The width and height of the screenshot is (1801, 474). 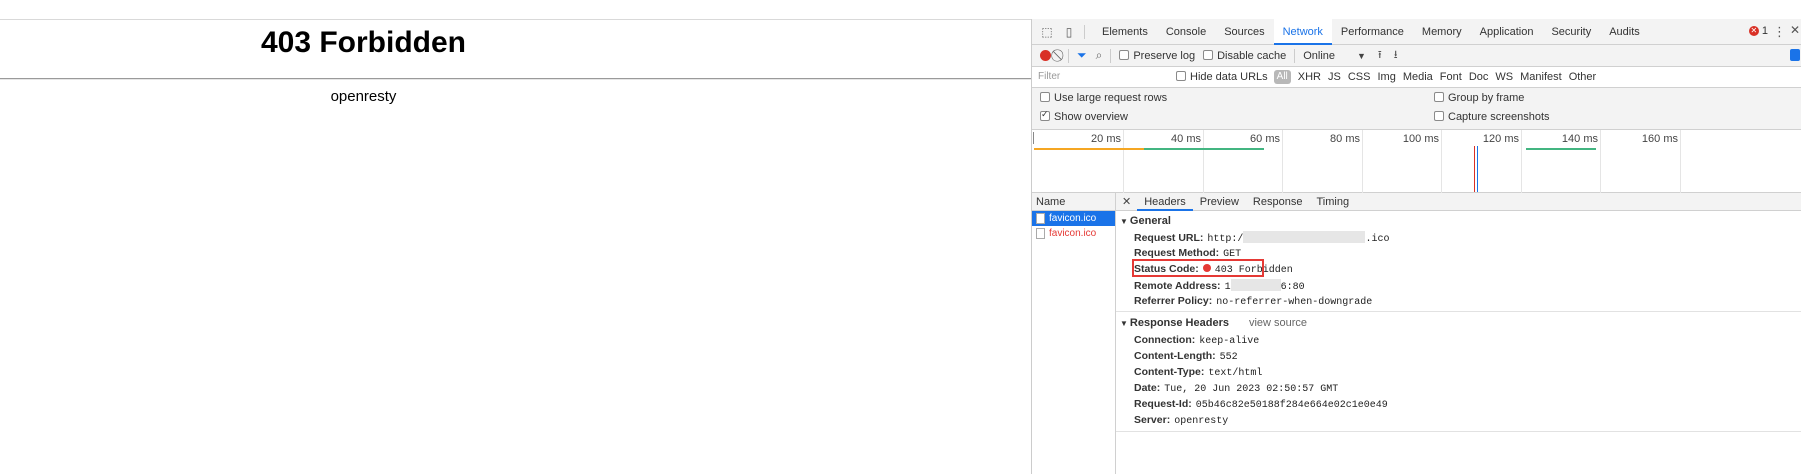 I want to click on filter-type-doc: Doc, so click(x=1479, y=77).